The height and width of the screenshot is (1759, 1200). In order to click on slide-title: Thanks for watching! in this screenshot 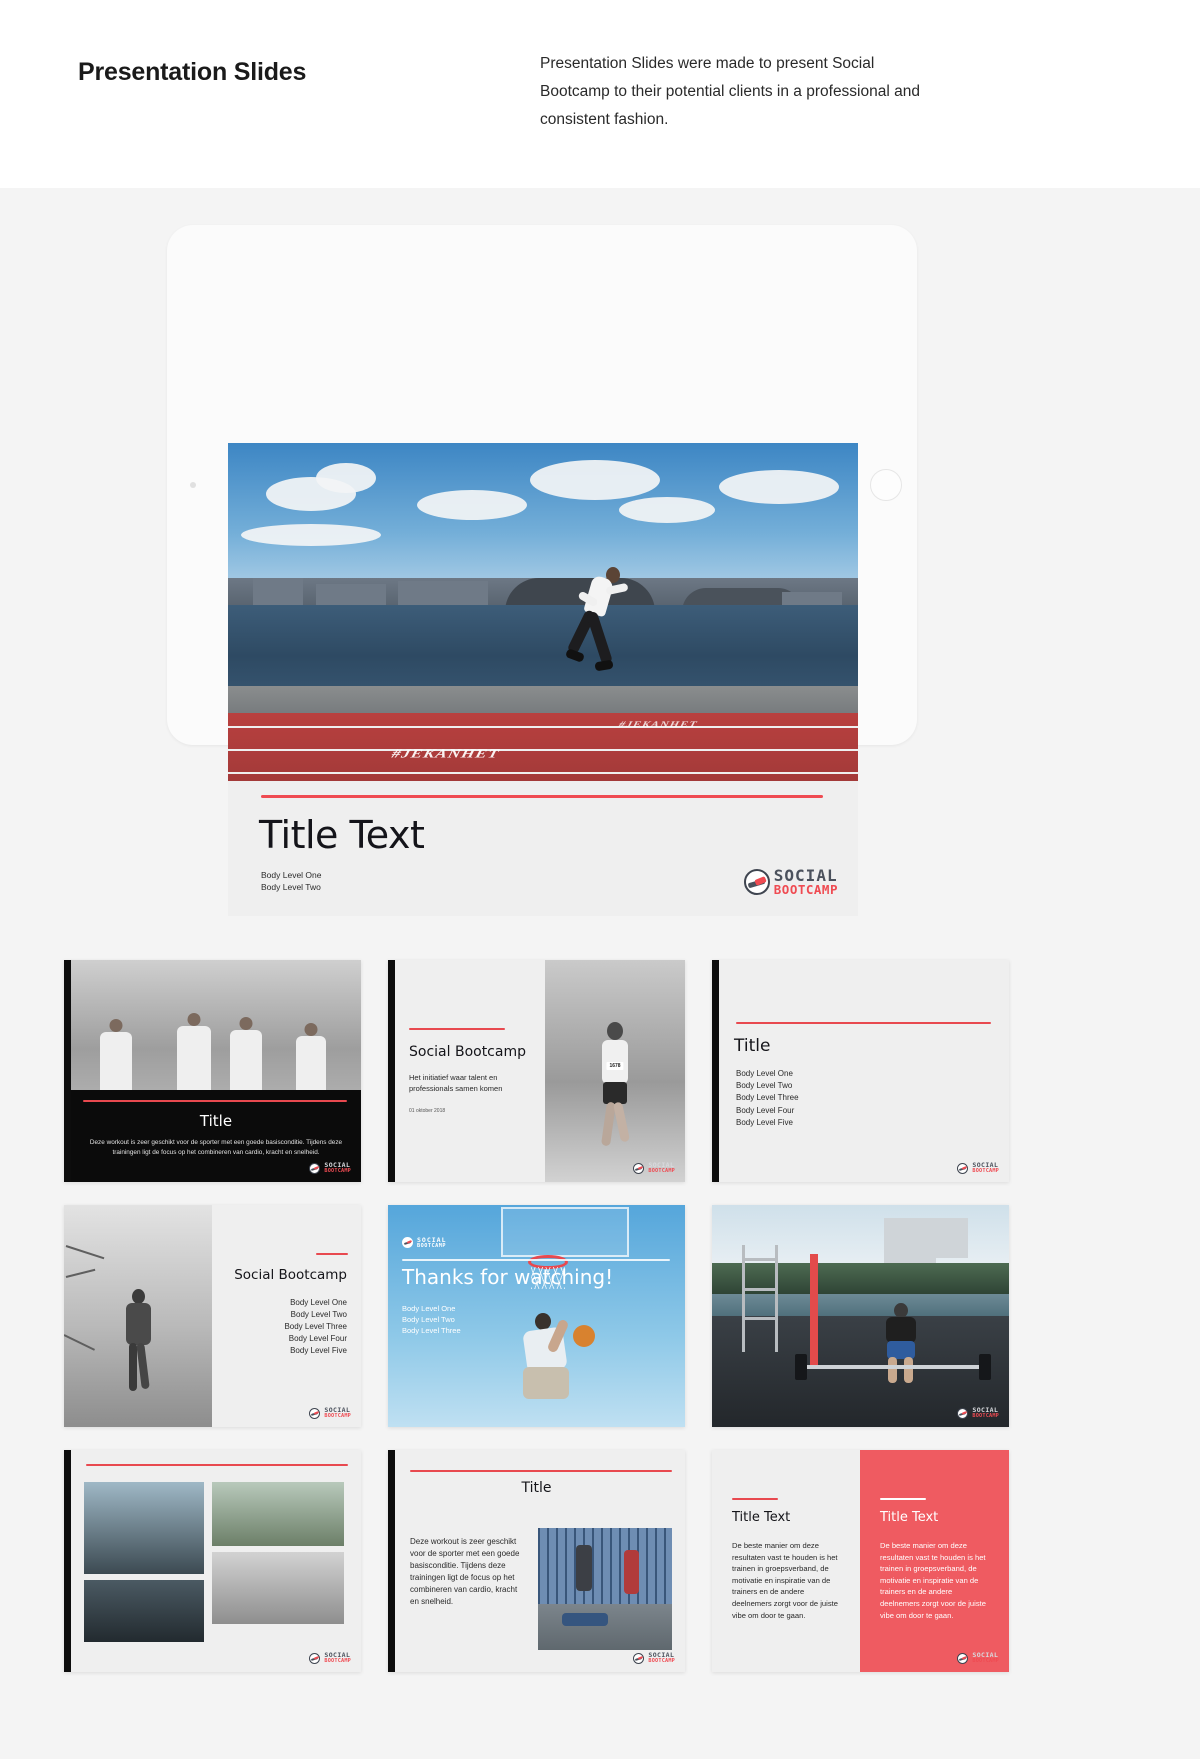, I will do `click(508, 1277)`.